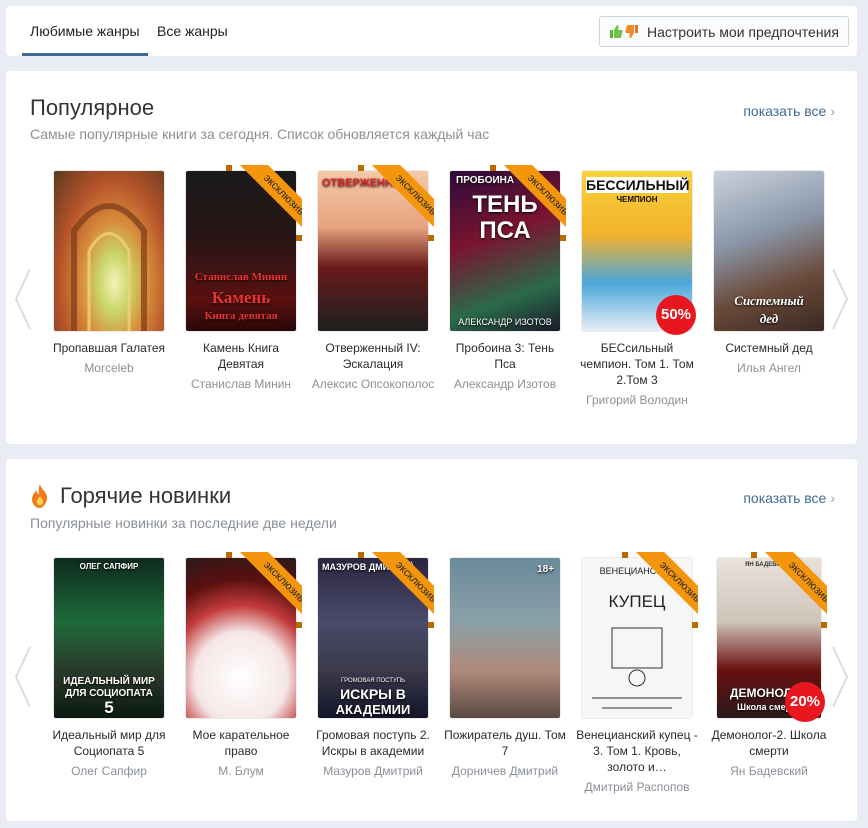 The image size is (868, 828). Describe the element at coordinates (505, 384) in the screenshot. I see `book-author: Александр Изотов` at that location.